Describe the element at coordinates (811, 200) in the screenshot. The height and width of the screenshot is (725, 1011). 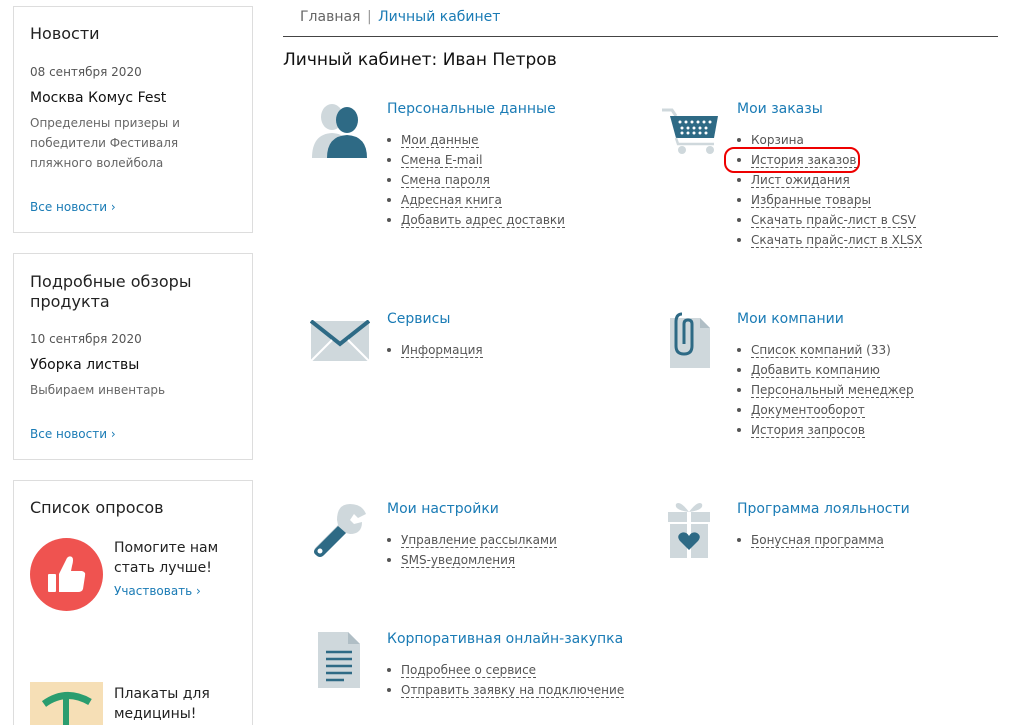
I see `favorites-link: Избранные товары` at that location.